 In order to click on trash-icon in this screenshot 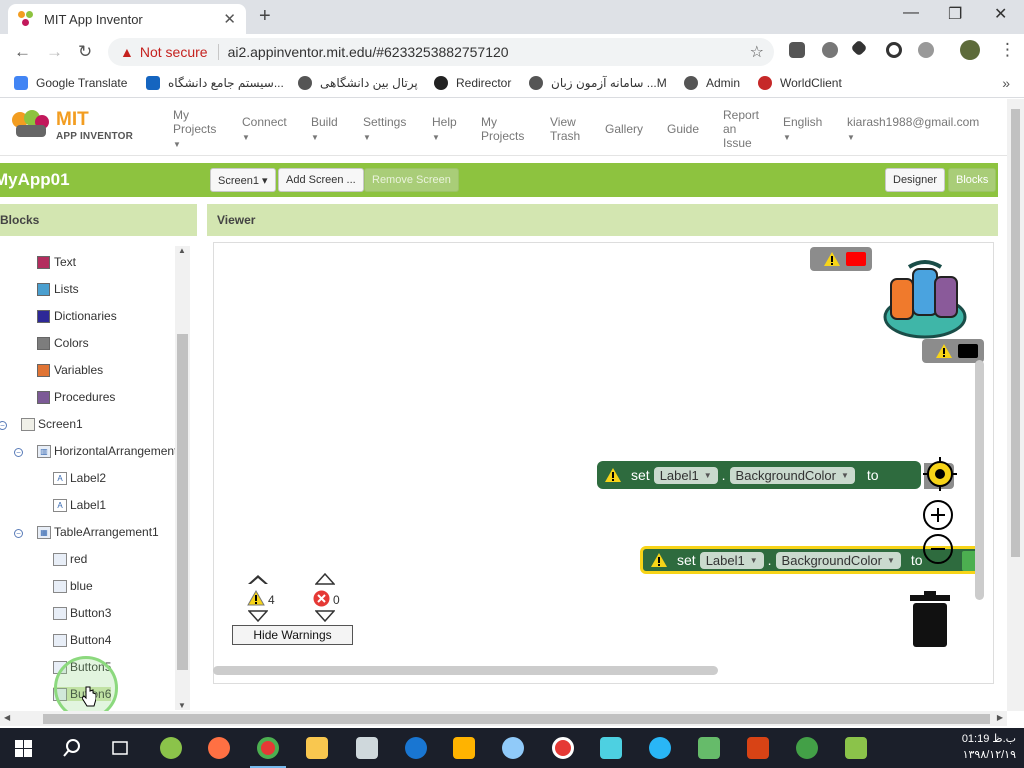, I will do `click(930, 619)`.